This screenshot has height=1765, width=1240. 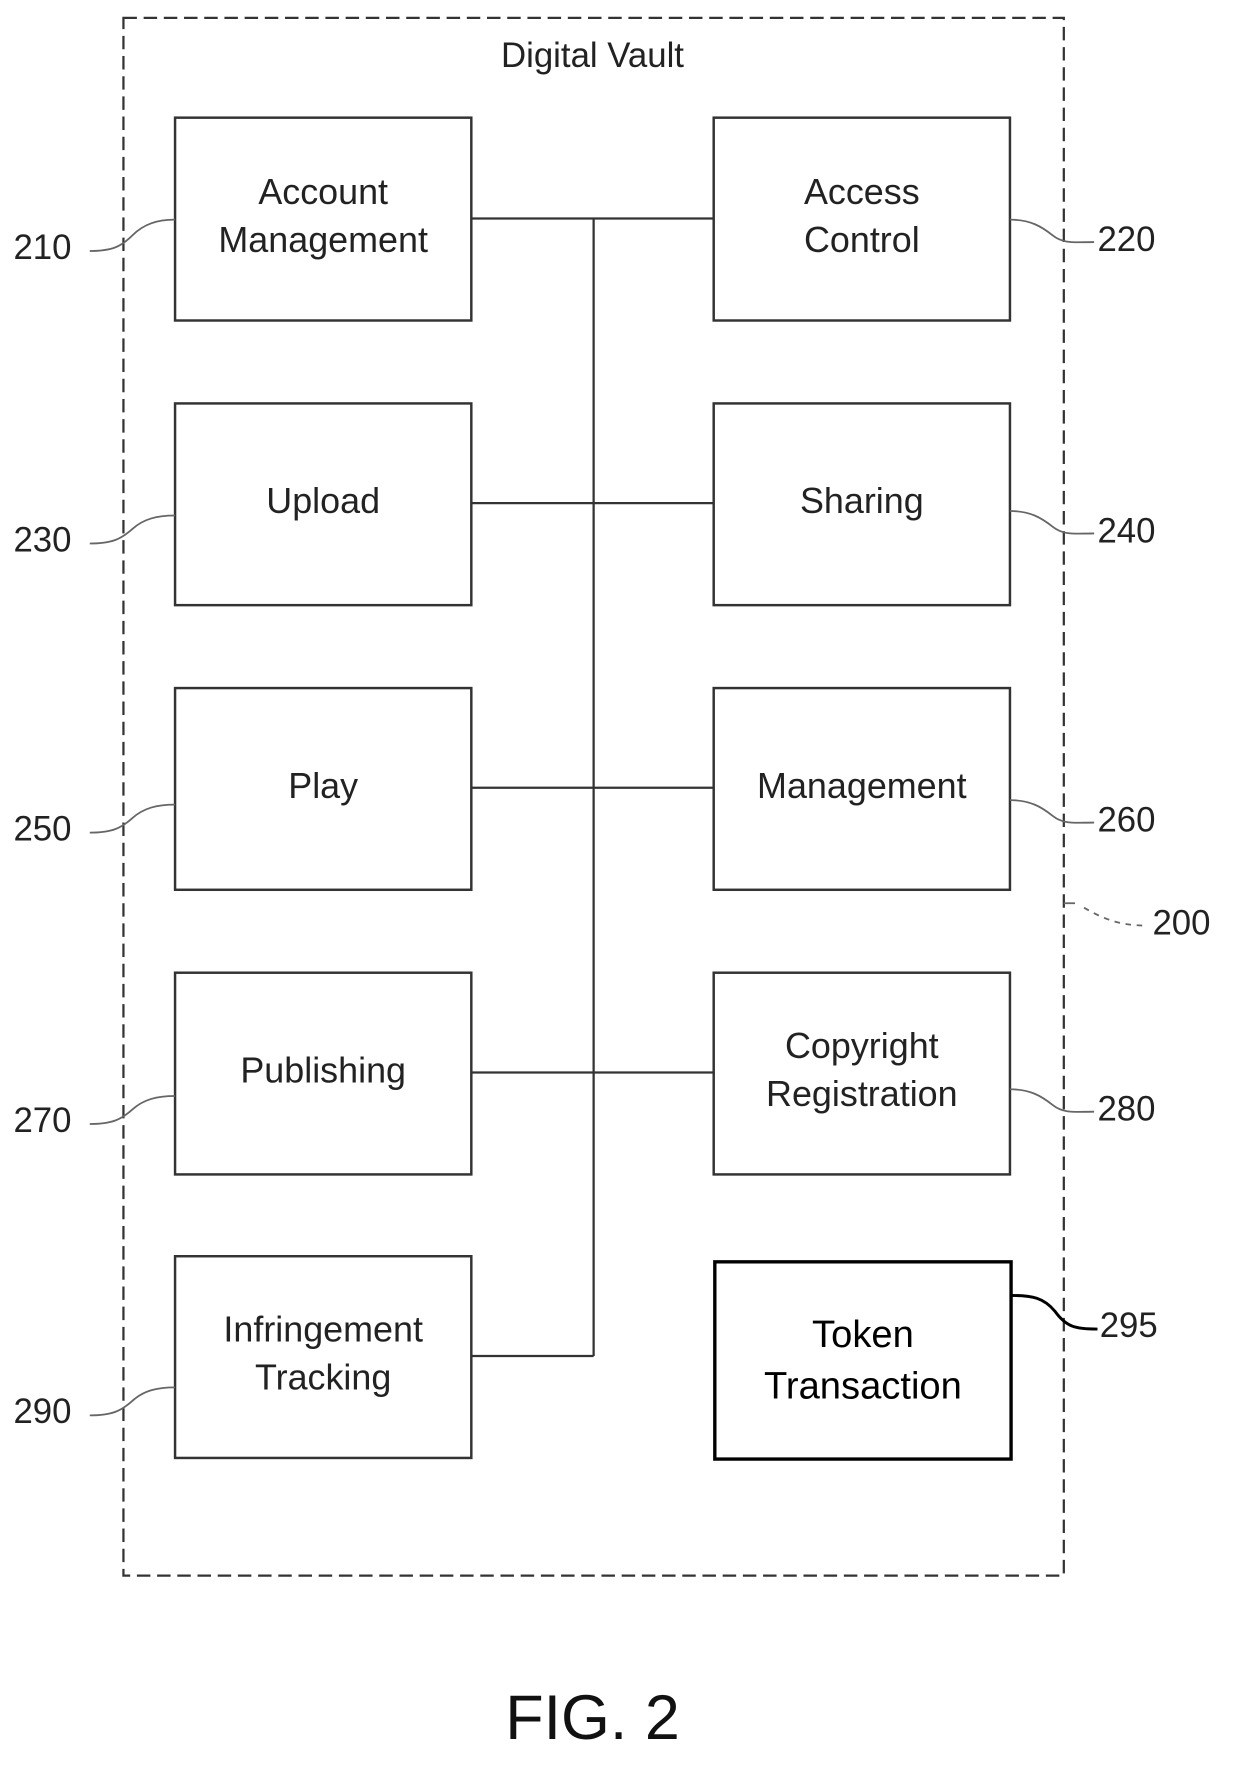 I want to click on ref-label-270: 270, so click(x=94, y=1117).